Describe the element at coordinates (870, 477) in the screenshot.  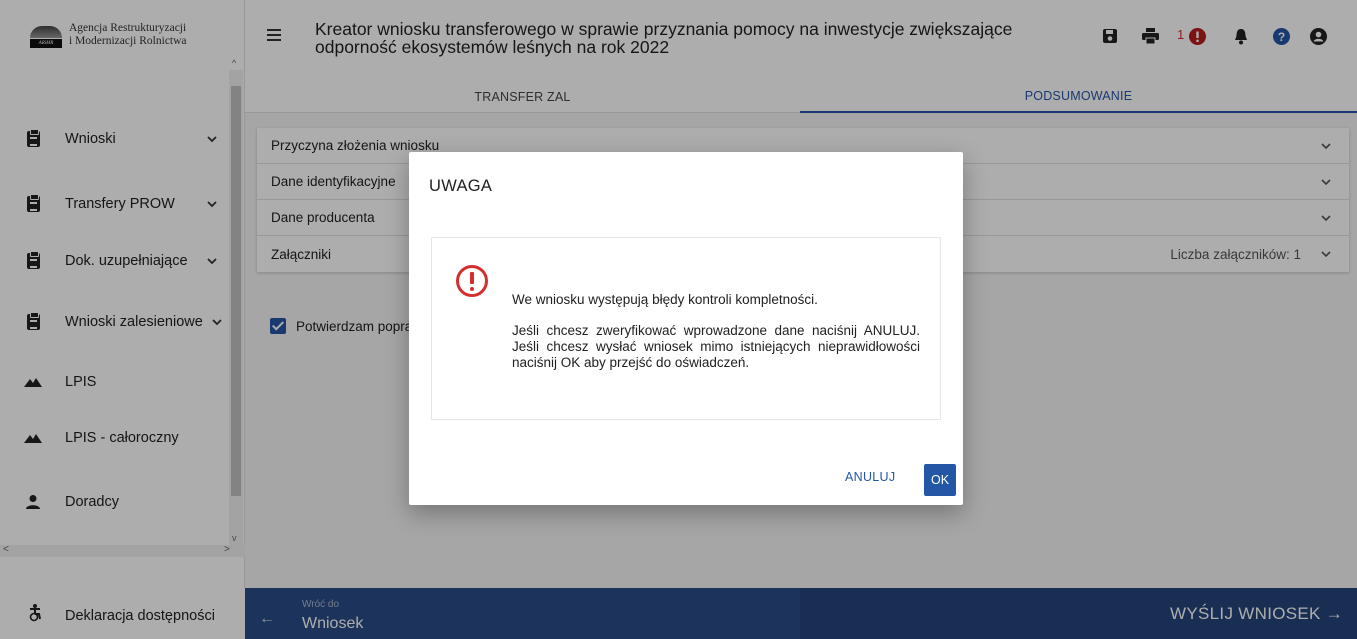
I see `cancel-button: ANULUJ` at that location.